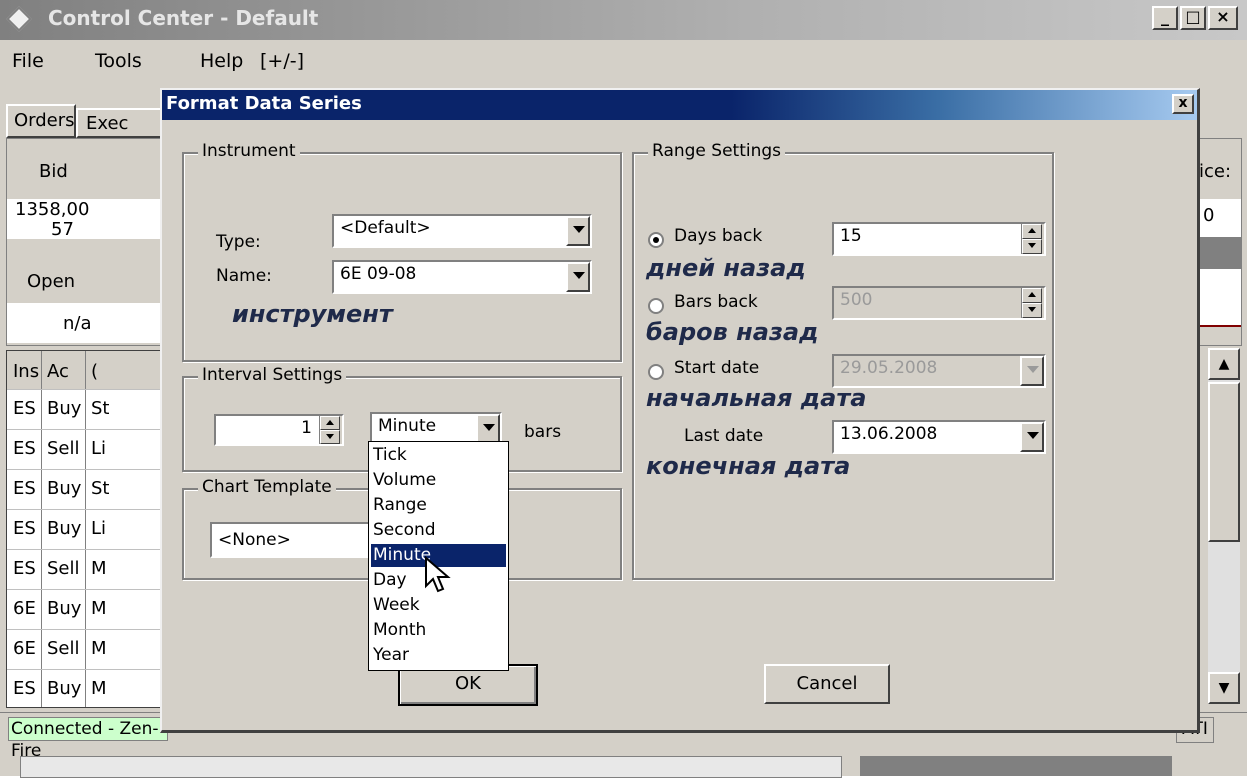 This screenshot has width=1247, height=778. Describe the element at coordinates (300, 540) in the screenshot. I see `chart-template-select: <None>` at that location.